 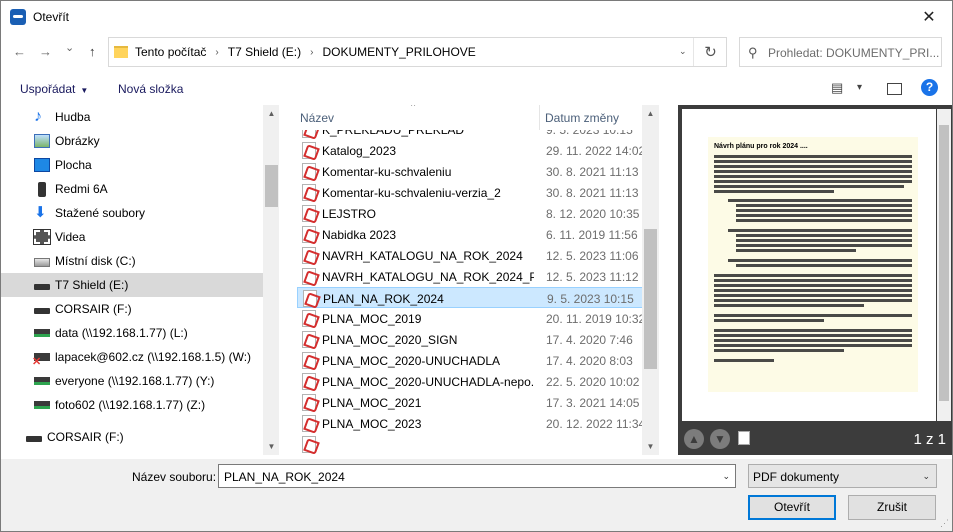 What do you see at coordinates (478, 213) in the screenshot?
I see `file-row: LEJSTRO 8. 12. 2020 10:35` at bounding box center [478, 213].